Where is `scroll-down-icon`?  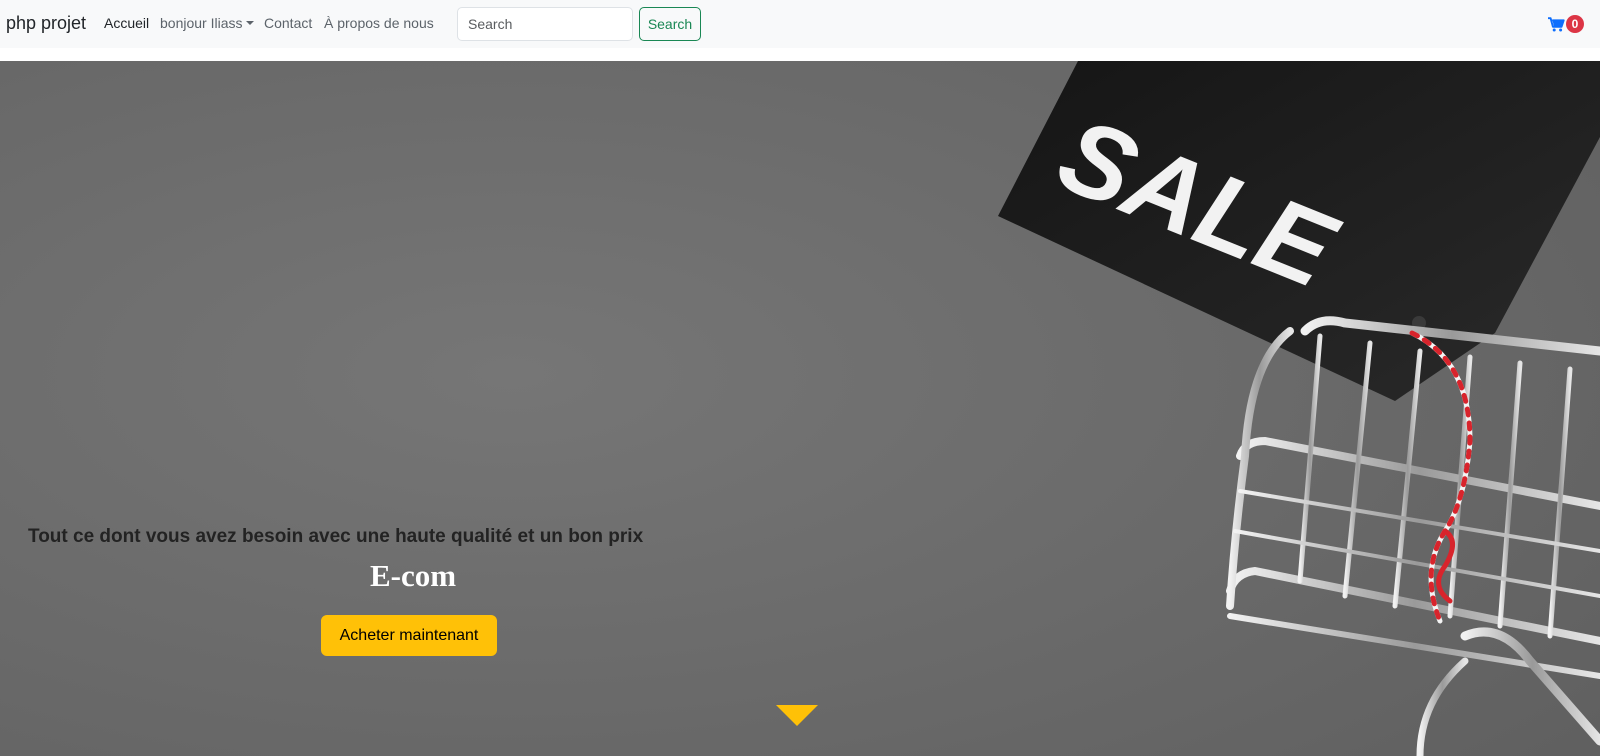 scroll-down-icon is located at coordinates (797, 715).